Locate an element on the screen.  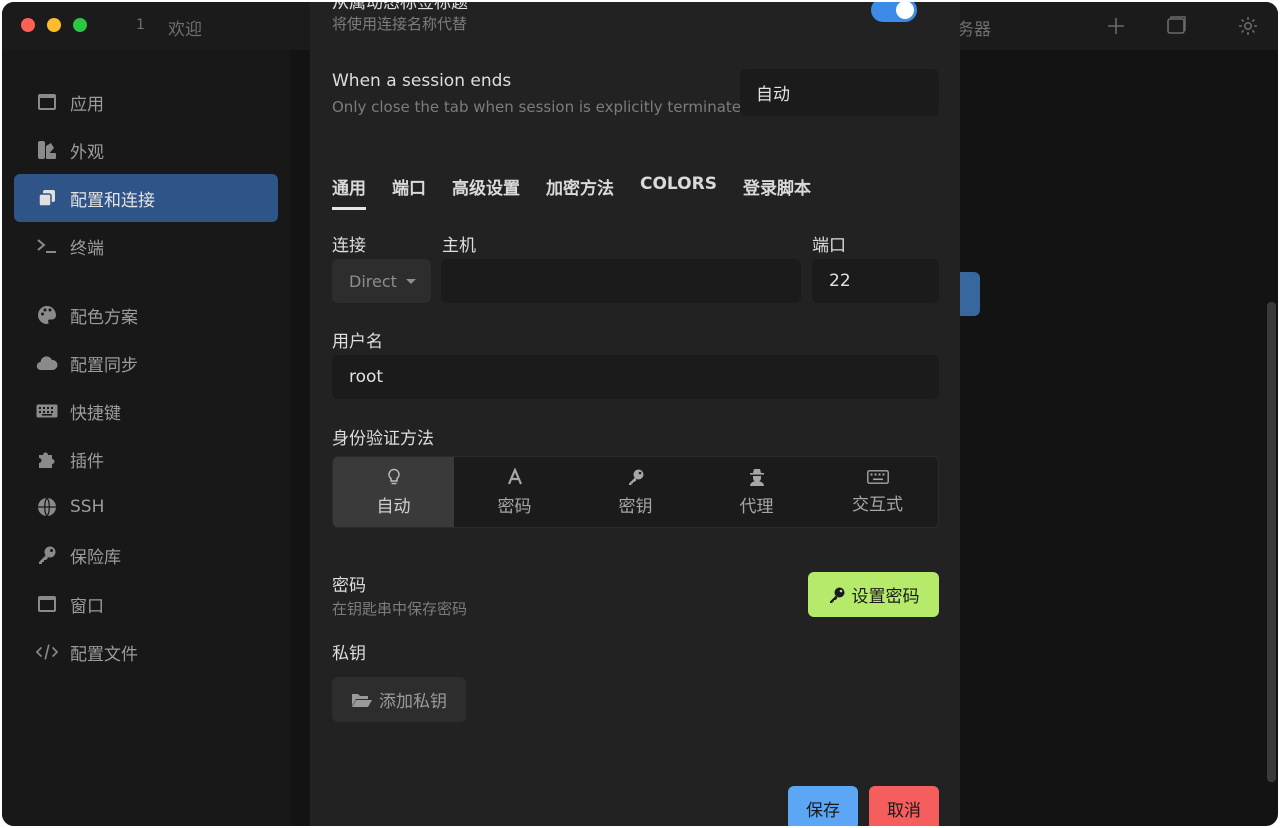
tab-ciphers: 加密方法 is located at coordinates (580, 192).